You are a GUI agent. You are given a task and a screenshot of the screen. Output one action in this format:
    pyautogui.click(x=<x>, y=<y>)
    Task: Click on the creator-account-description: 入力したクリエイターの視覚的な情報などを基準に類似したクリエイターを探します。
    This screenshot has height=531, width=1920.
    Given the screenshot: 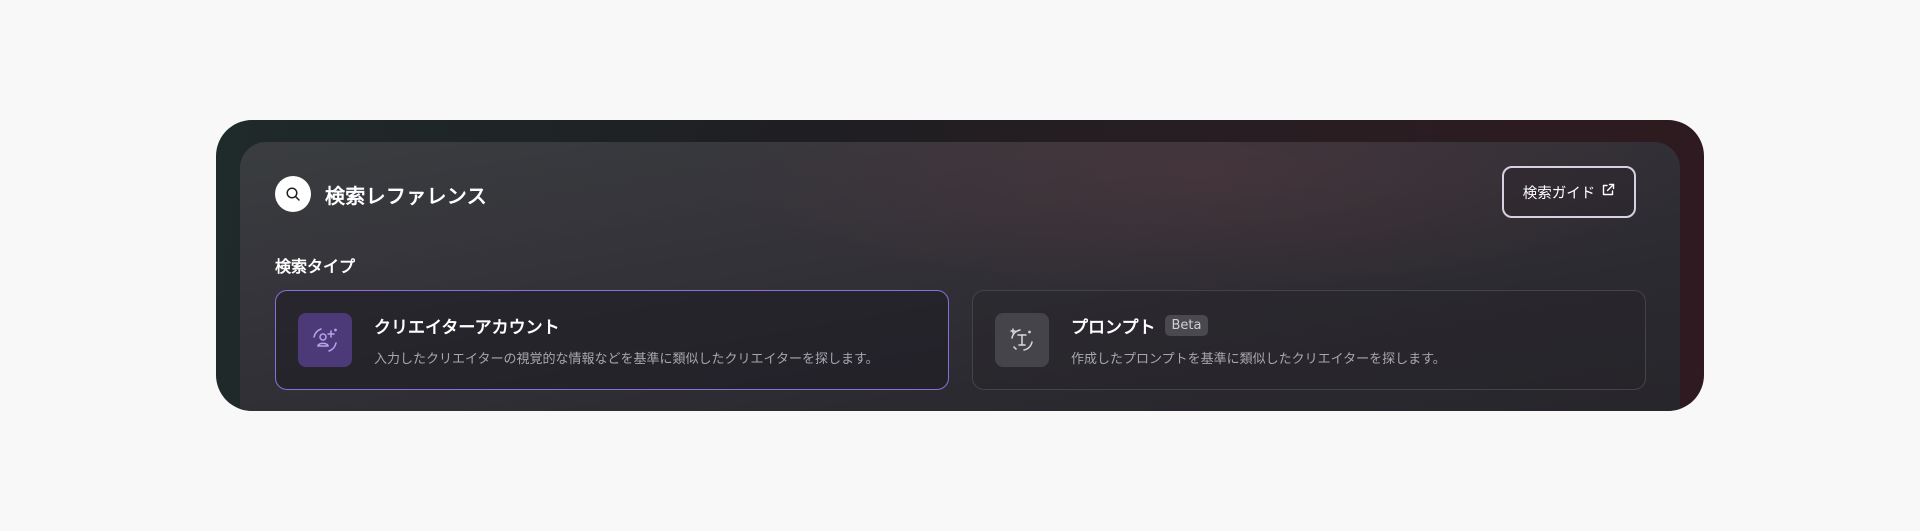 What is the action you would take?
    pyautogui.click(x=626, y=359)
    